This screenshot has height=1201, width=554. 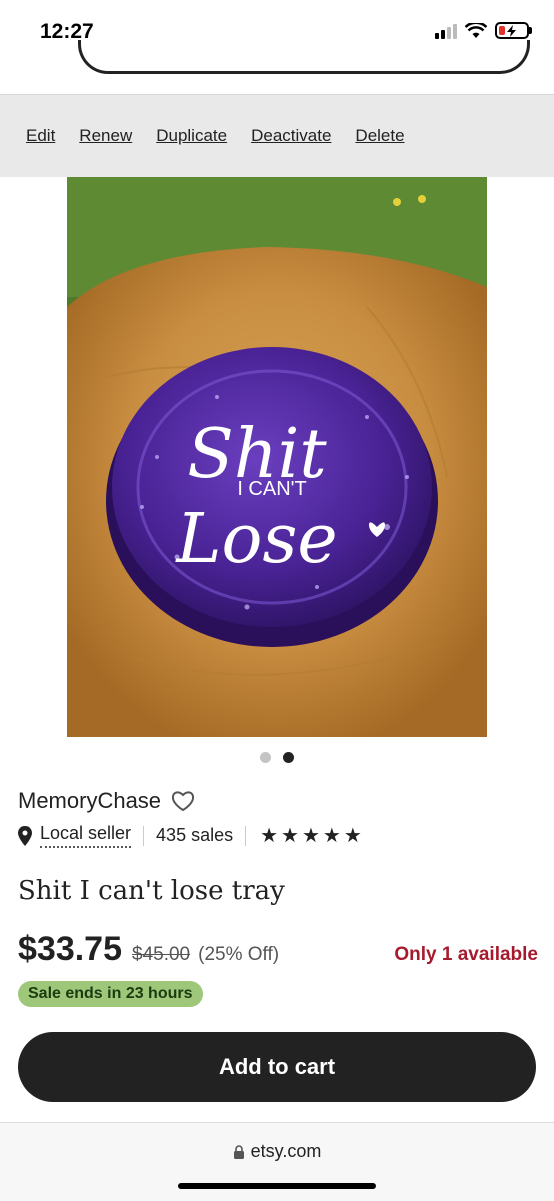 I want to click on delete-link: Delete, so click(x=379, y=136).